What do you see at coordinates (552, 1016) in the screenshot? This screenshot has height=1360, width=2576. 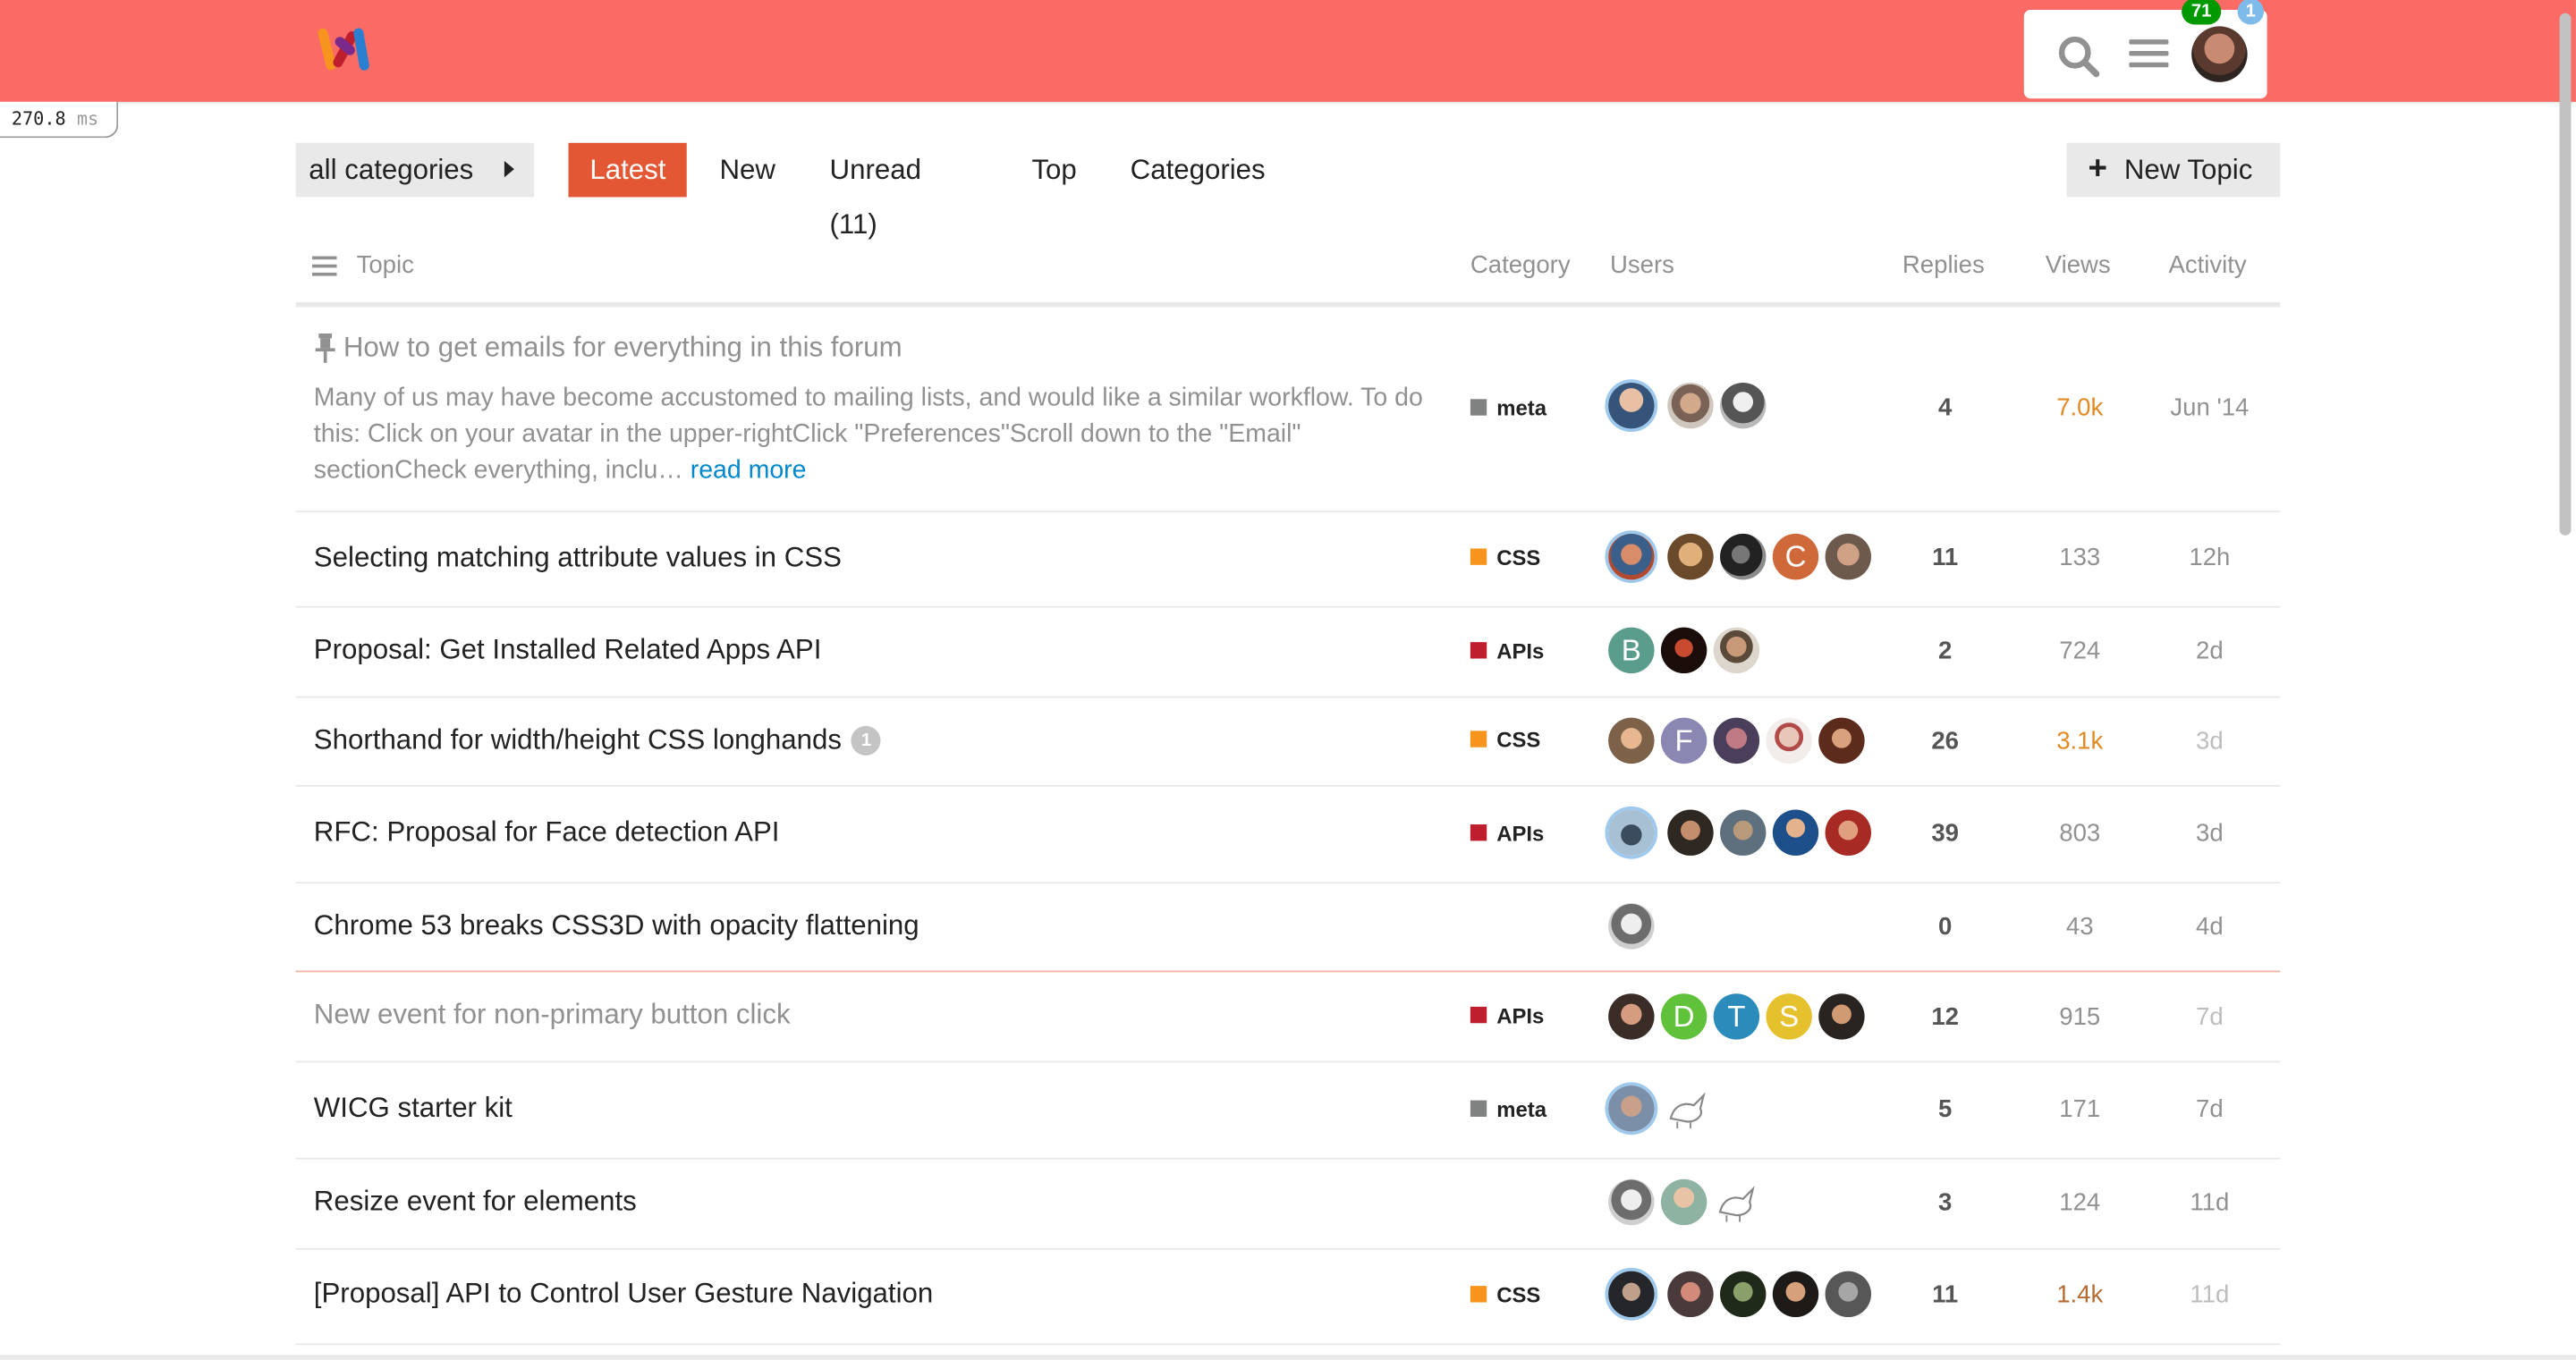 I see `topic-title: New event for non-primary button click` at bounding box center [552, 1016].